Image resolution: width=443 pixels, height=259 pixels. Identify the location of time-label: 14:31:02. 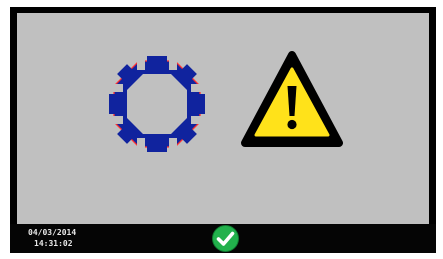
(53, 243).